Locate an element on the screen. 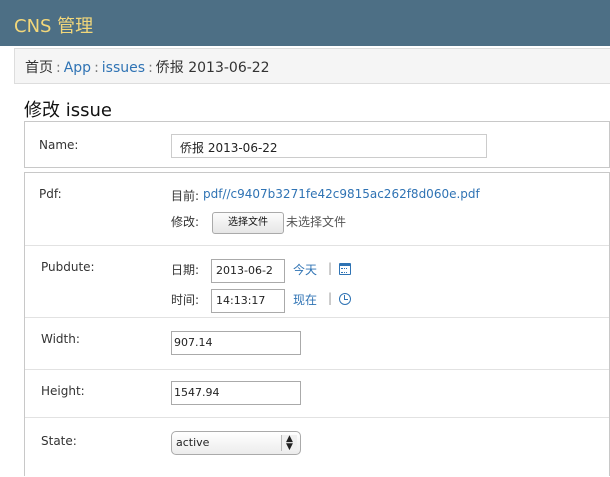  state-row: State: active ▲ ▼ is located at coordinates (317, 447).